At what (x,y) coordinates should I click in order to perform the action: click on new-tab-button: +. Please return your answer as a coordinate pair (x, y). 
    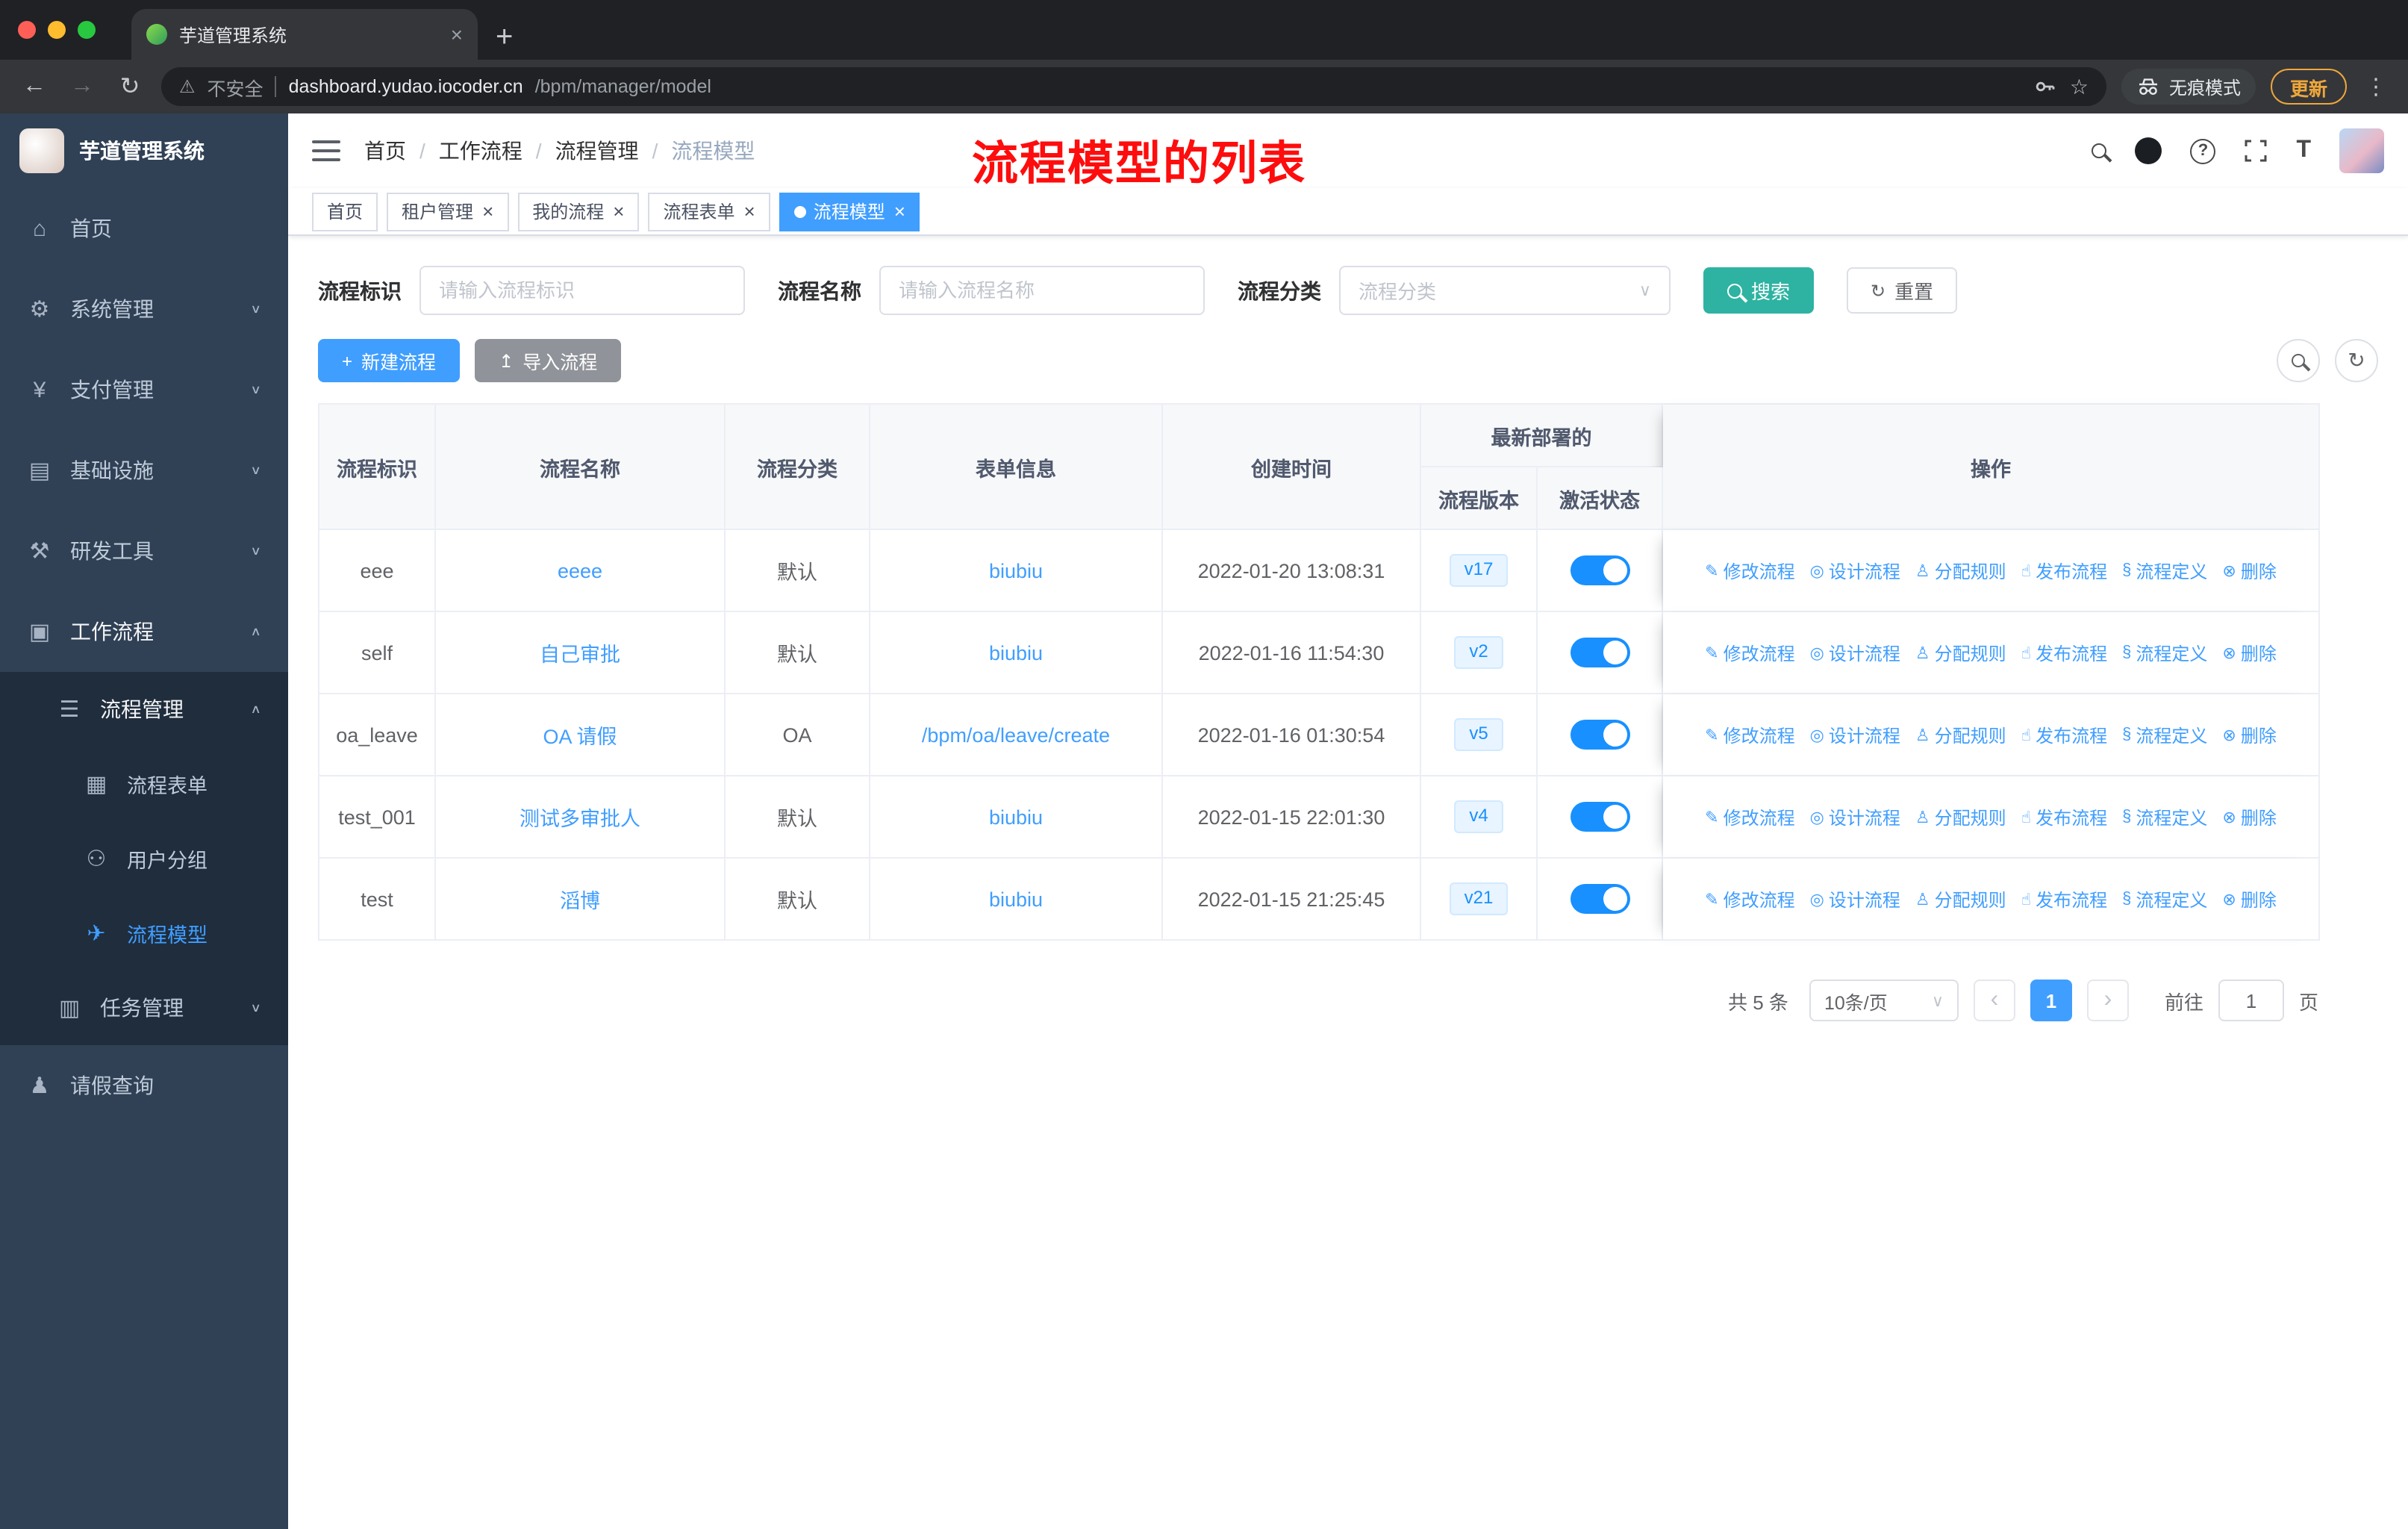
    Looking at the image, I should click on (504, 37).